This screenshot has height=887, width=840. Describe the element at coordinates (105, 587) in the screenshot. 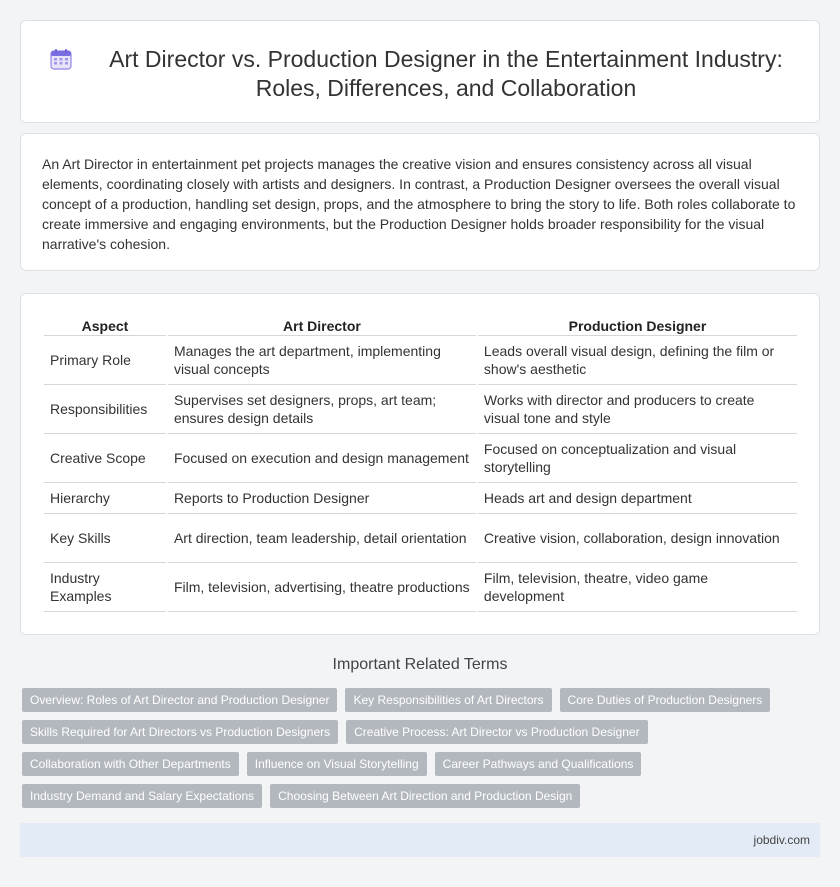

I see `cell-aspect: Industry Examples` at that location.